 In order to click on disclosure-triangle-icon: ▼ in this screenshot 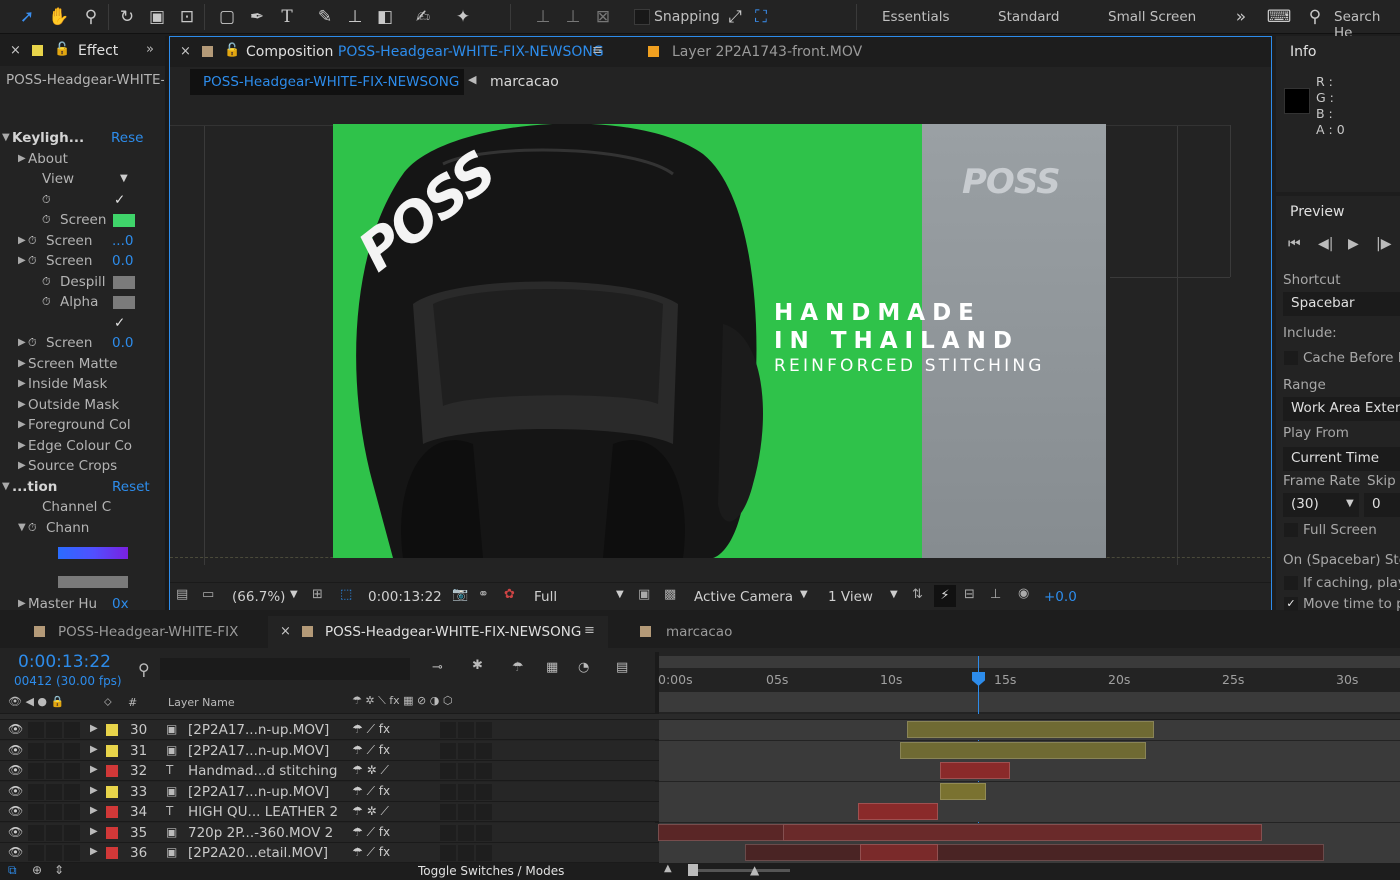, I will do `click(6, 138)`.